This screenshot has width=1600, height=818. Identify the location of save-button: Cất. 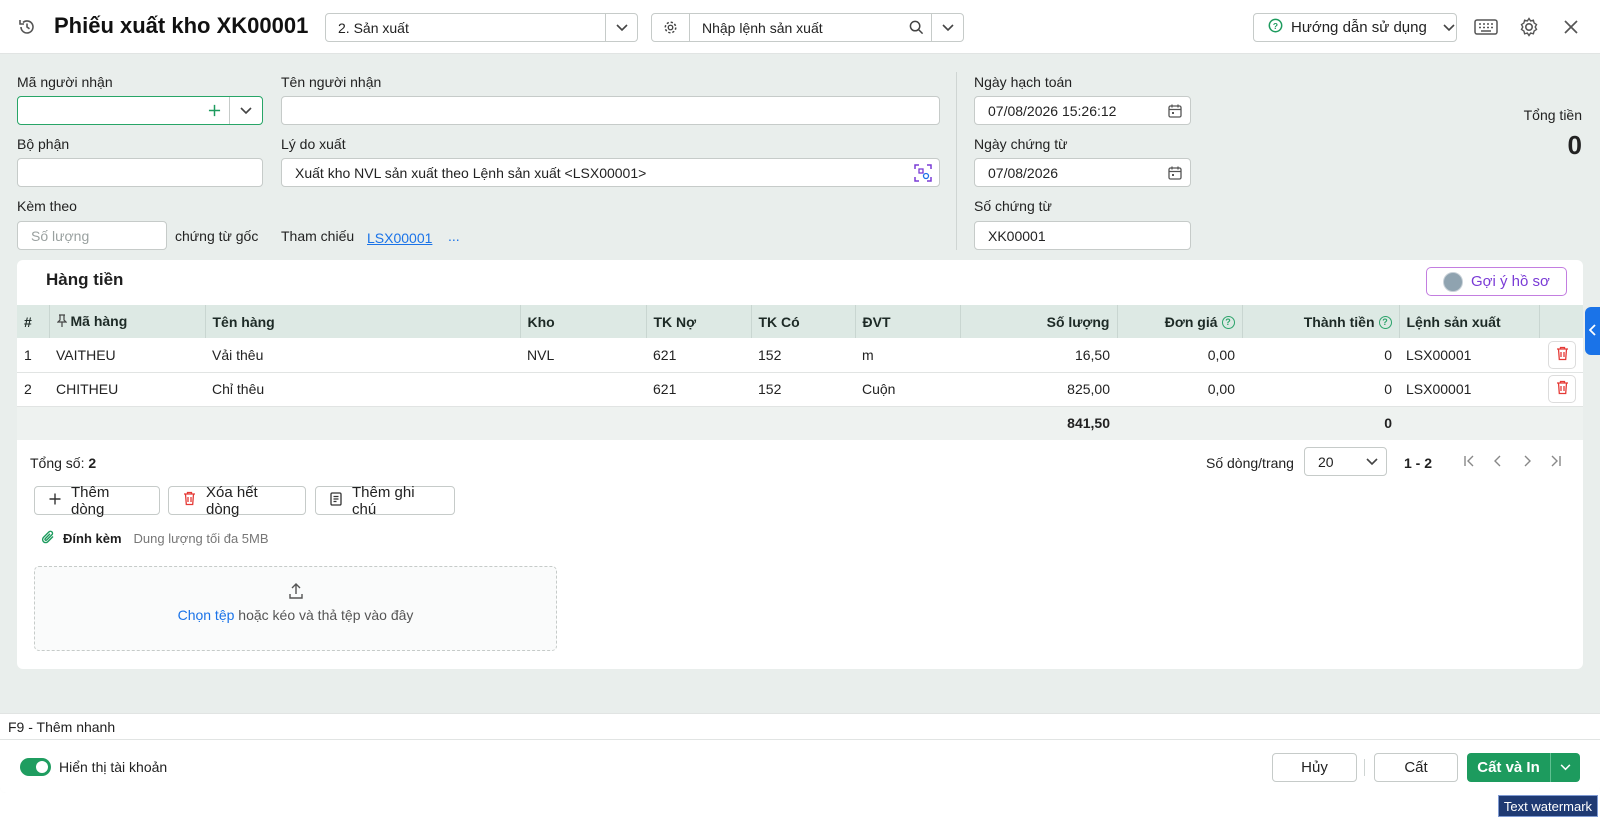
(1416, 767).